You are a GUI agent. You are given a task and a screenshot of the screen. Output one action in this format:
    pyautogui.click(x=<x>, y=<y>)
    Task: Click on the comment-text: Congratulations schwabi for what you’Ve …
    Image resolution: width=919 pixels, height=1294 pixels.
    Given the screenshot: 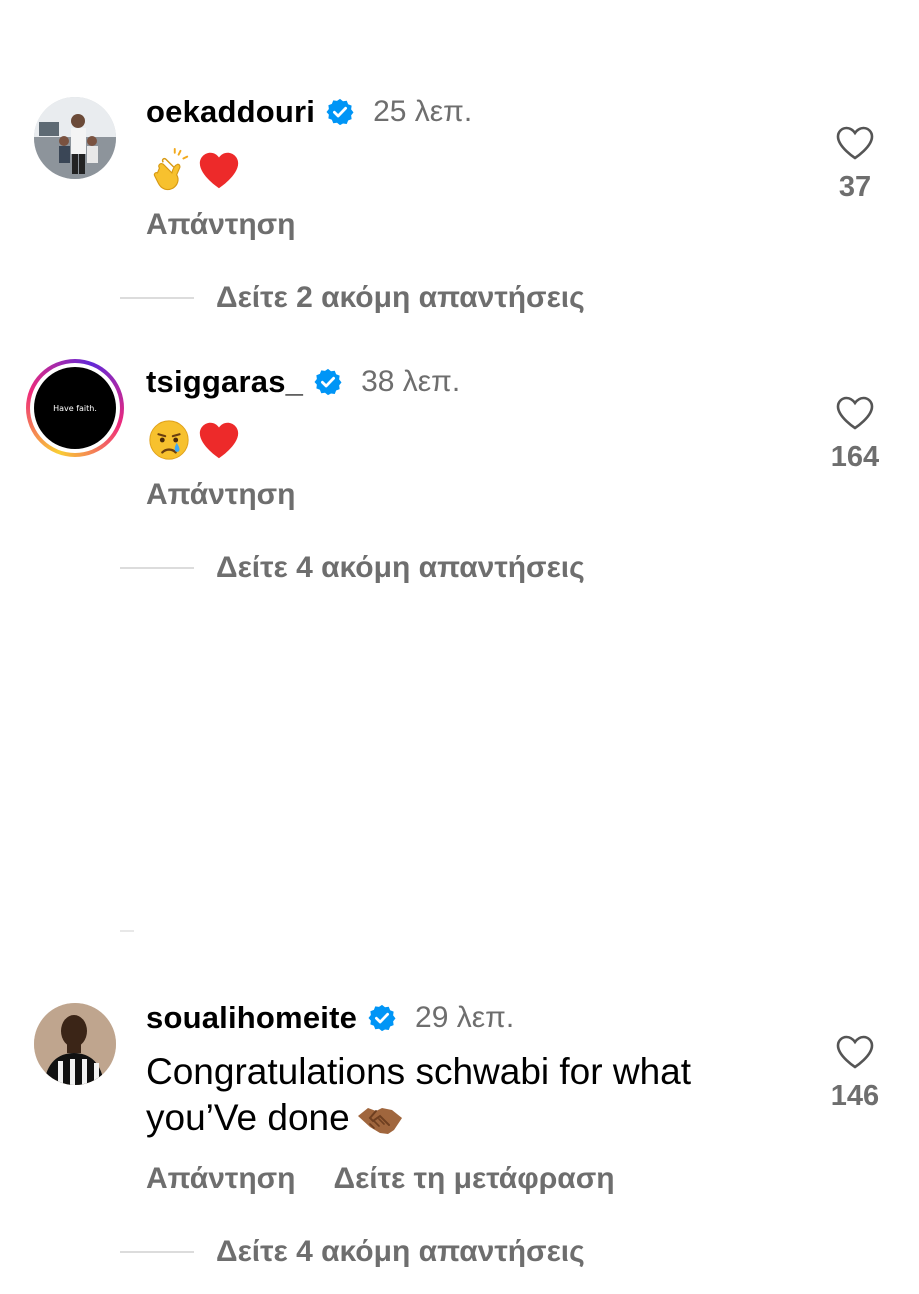 What is the action you would take?
    pyautogui.click(x=471, y=1095)
    